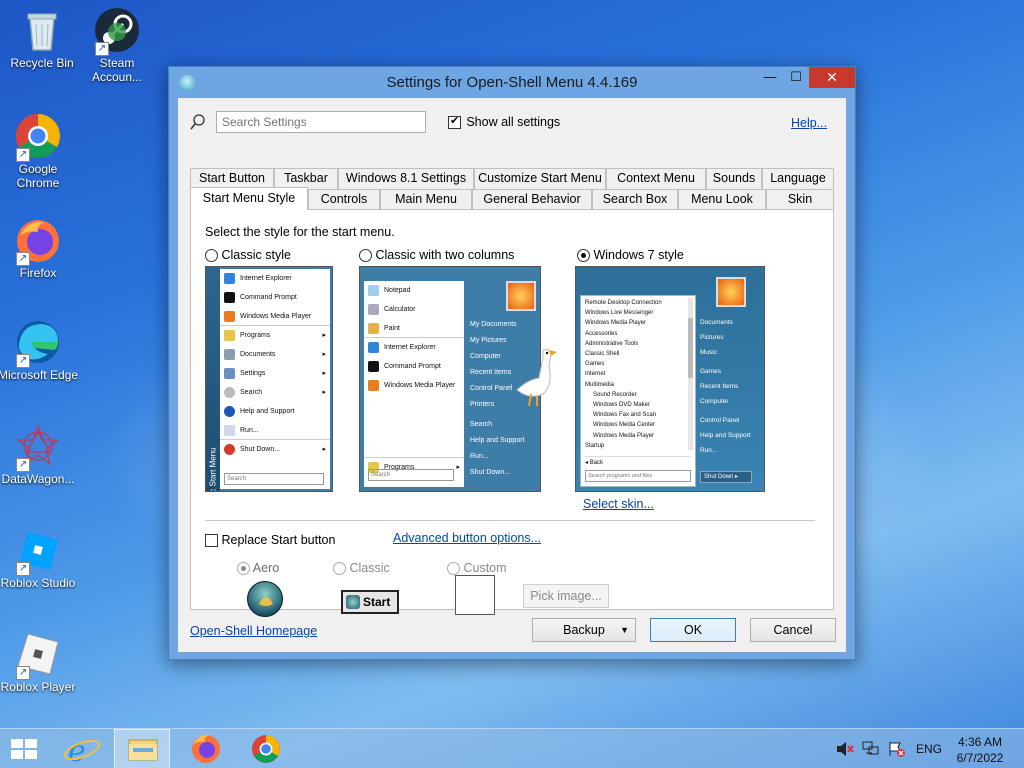 The image size is (1024, 768). I want to click on preview-item: Internet, so click(595, 374).